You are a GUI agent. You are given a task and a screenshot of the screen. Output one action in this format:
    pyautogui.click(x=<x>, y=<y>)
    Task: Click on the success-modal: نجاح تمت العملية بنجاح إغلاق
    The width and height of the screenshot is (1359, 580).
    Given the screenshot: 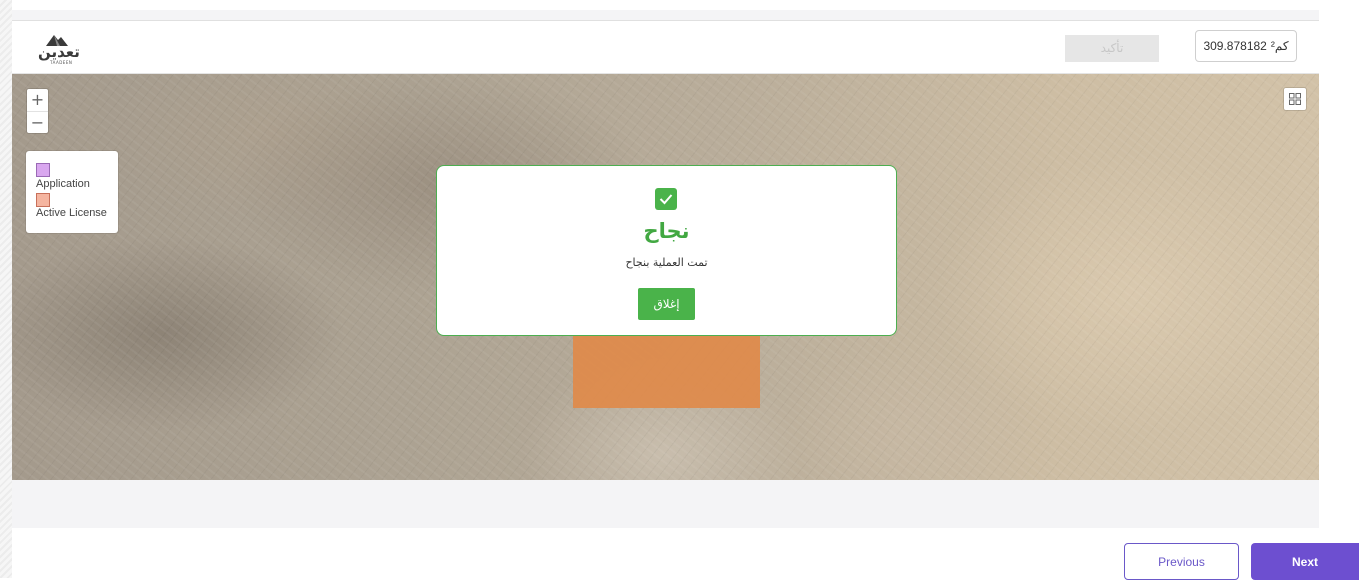 What is the action you would take?
    pyautogui.click(x=666, y=250)
    